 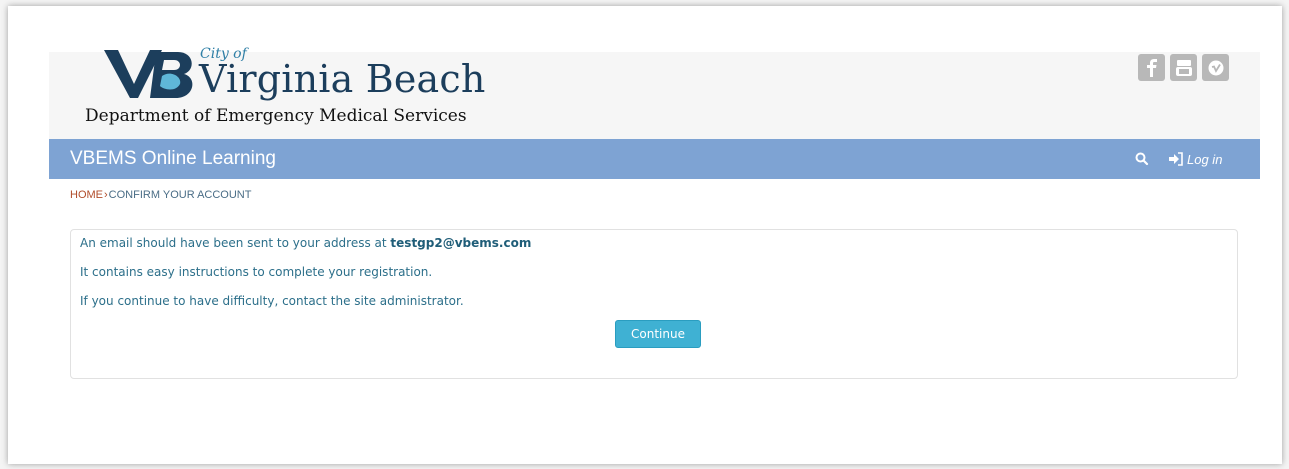 I want to click on search-icon, so click(x=1142, y=159).